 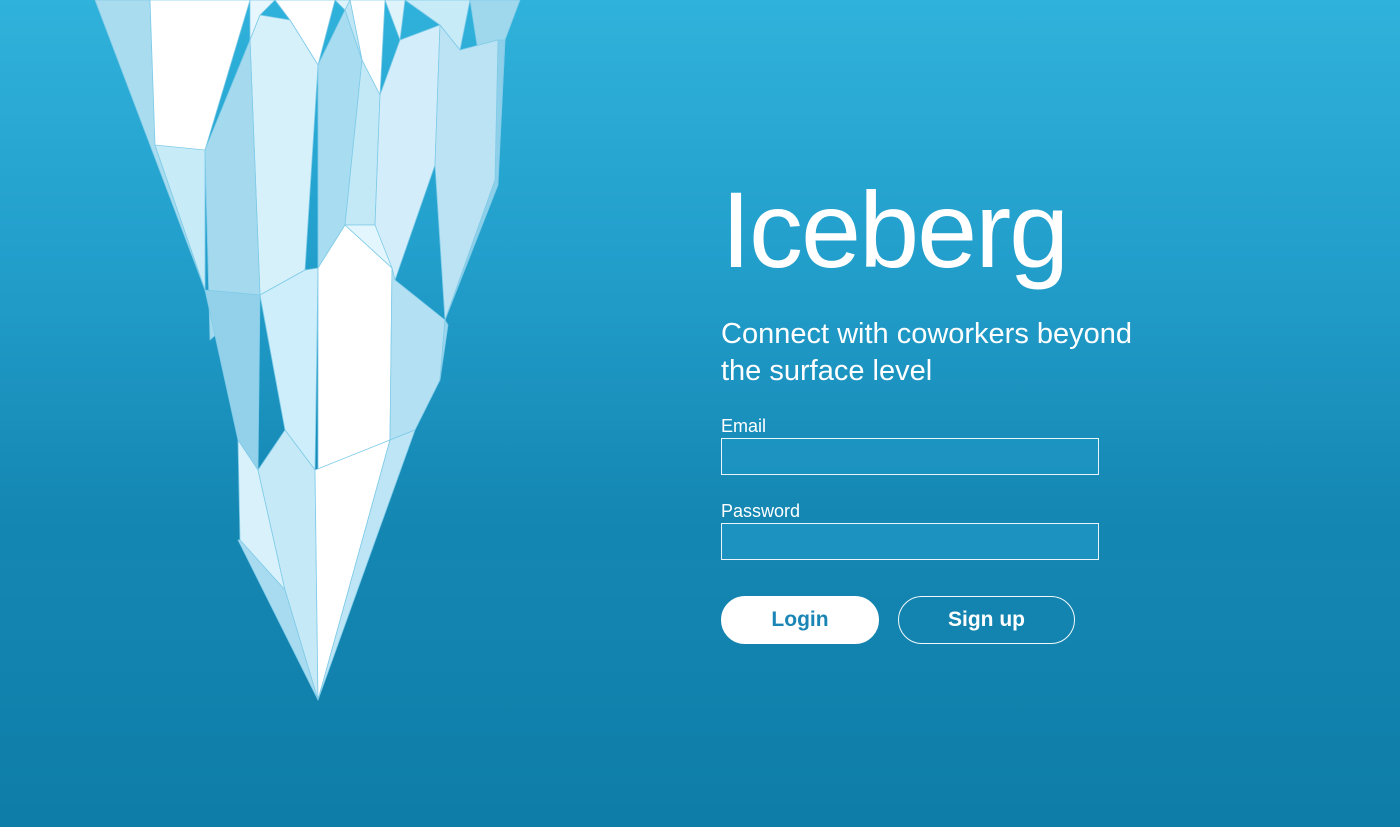 I want to click on form-actions: Login Sign up, so click(x=941, y=620).